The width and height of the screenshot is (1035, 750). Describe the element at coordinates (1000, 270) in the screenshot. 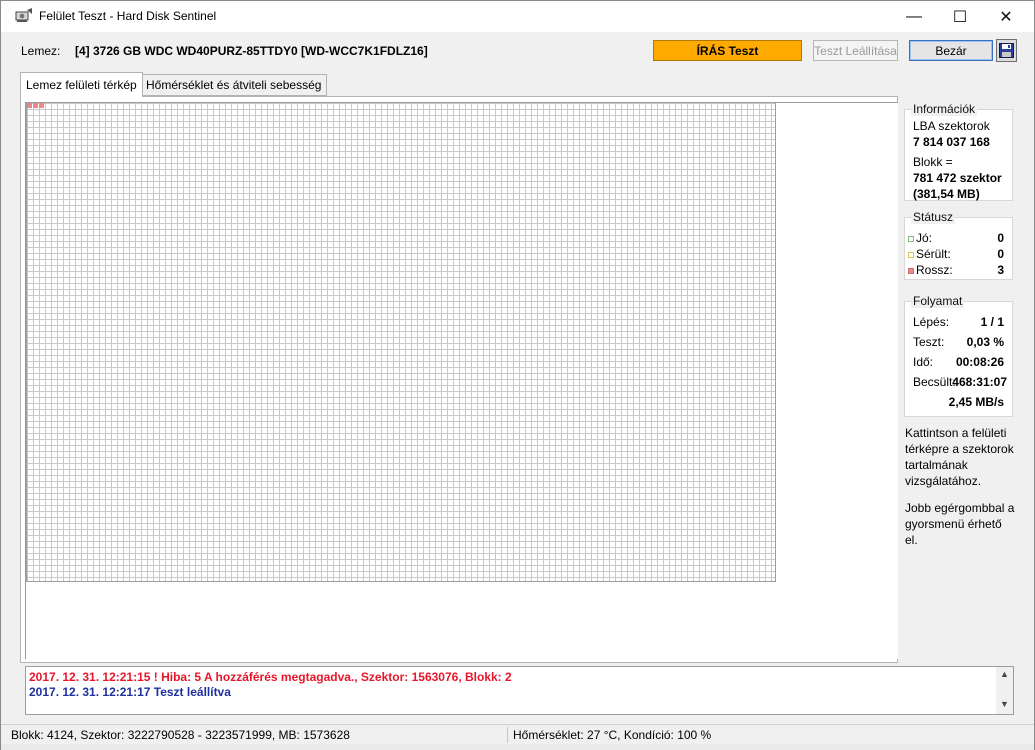

I see `bad-value: 3` at that location.